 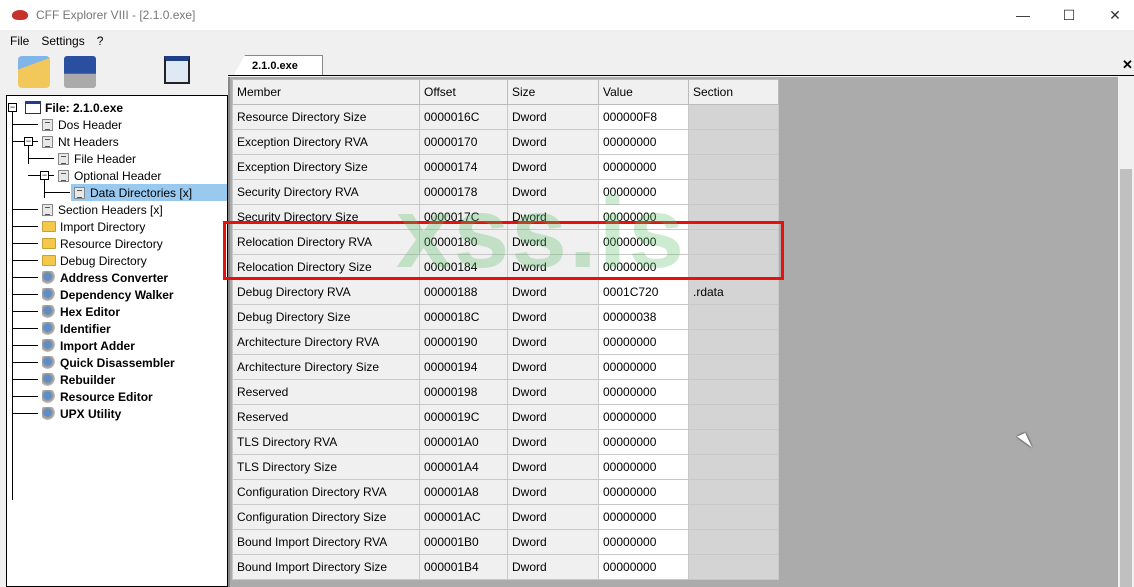 I want to click on menu-bar: File Settings ?, so click(x=51, y=41).